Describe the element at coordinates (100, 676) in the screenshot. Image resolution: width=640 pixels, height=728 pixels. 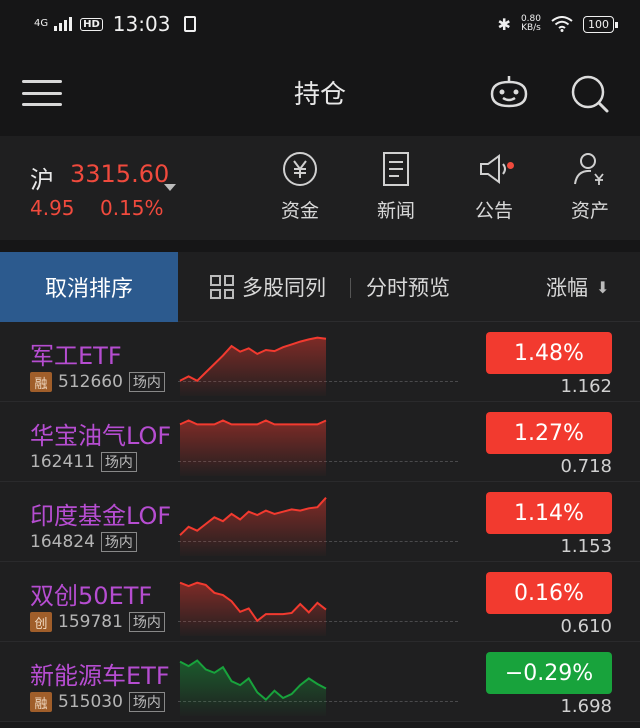
I see `holding-name: 新能源车ETF` at that location.